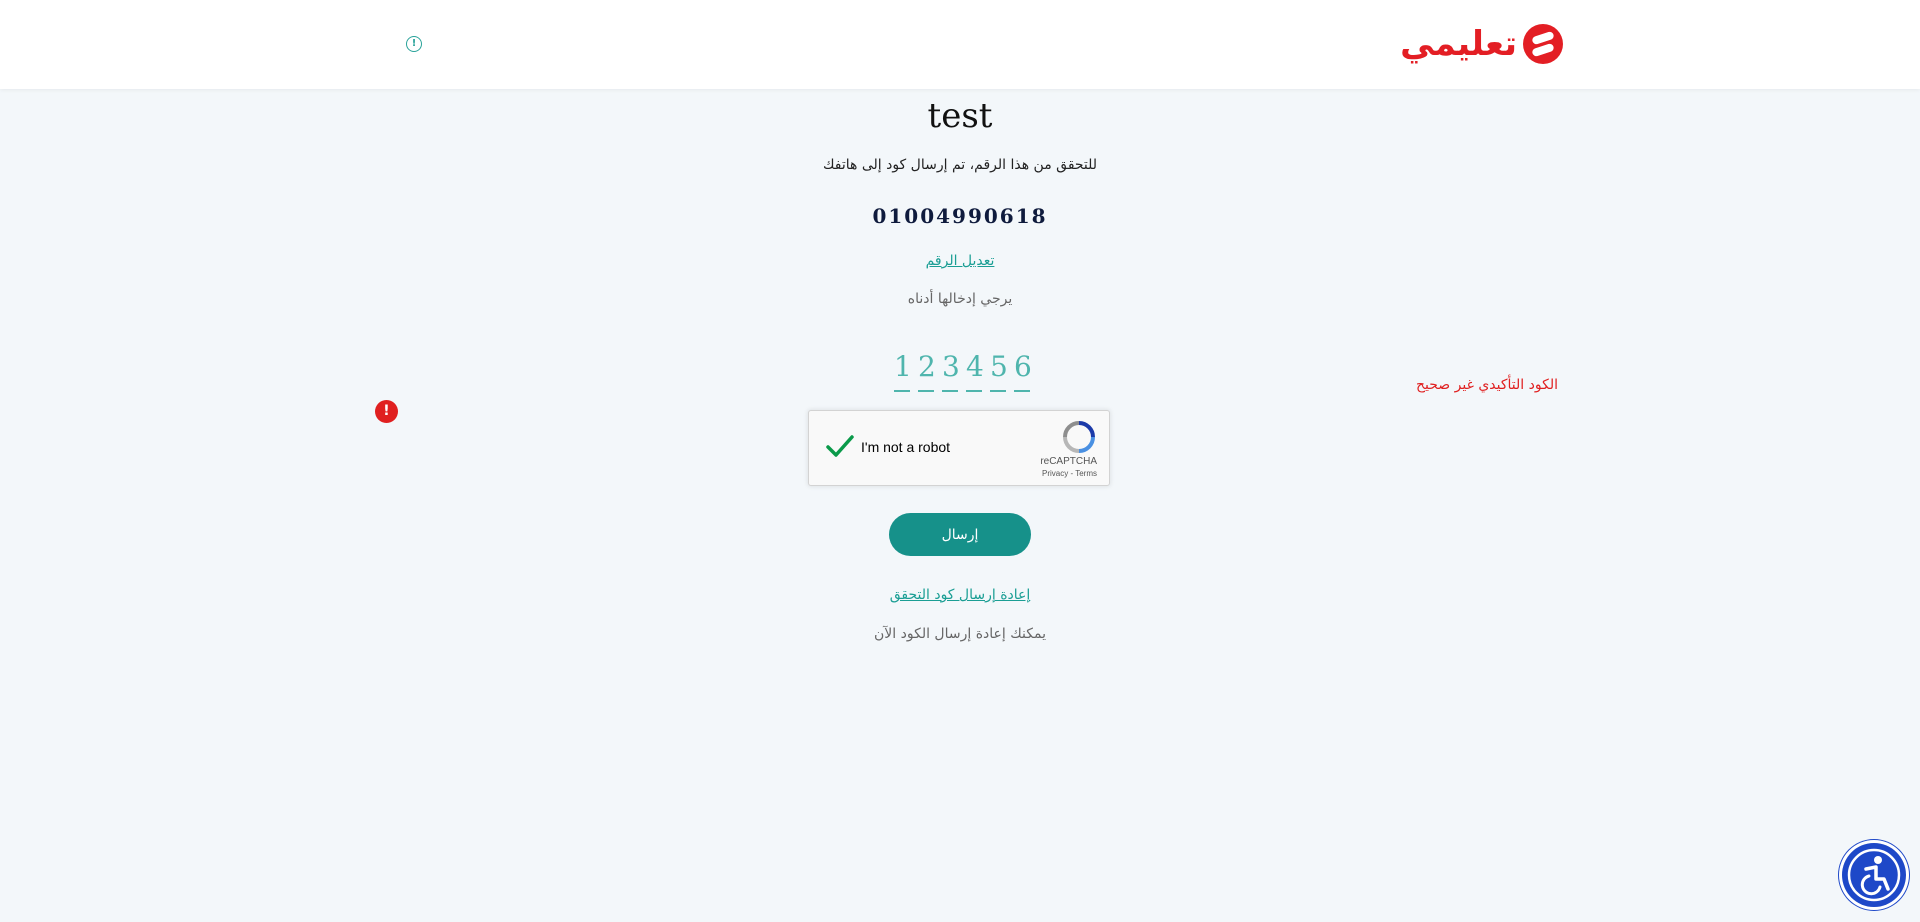  Describe the element at coordinates (960, 534) in the screenshot. I see `submit-button: إرسال` at that location.